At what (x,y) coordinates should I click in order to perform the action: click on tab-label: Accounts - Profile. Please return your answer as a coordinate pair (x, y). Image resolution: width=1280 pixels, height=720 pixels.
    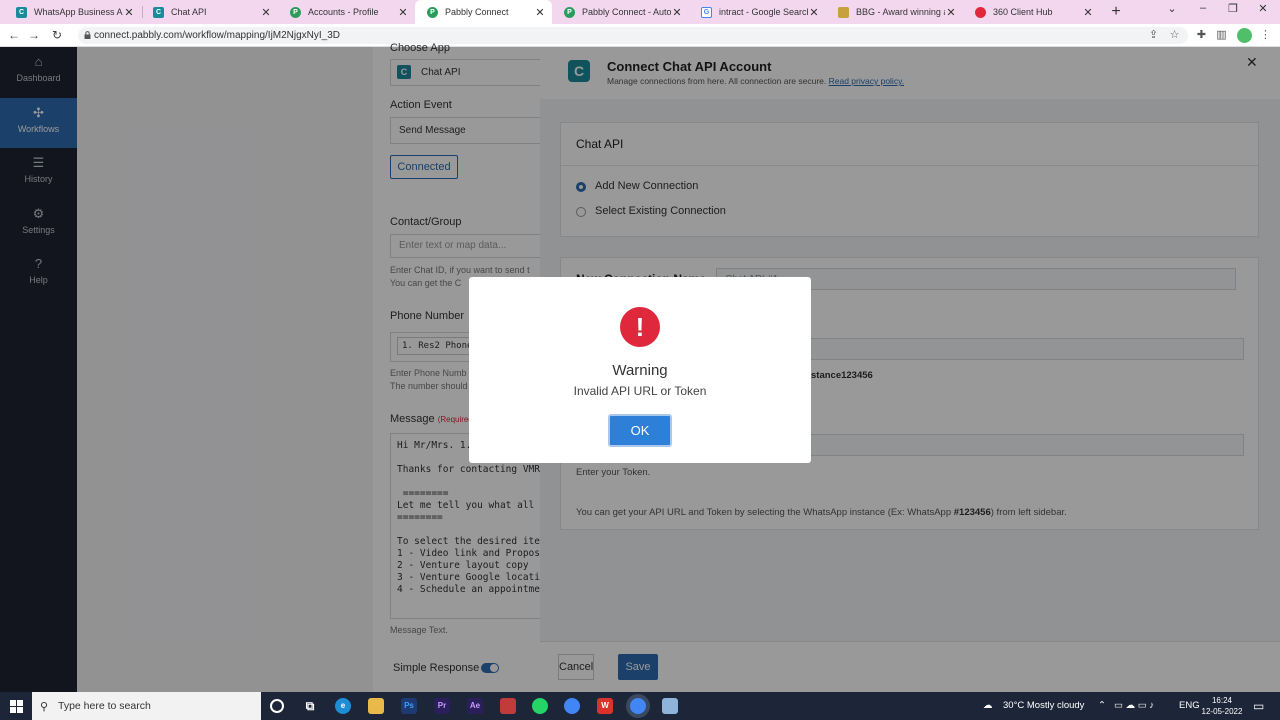
    Looking at the image, I should click on (343, 12).